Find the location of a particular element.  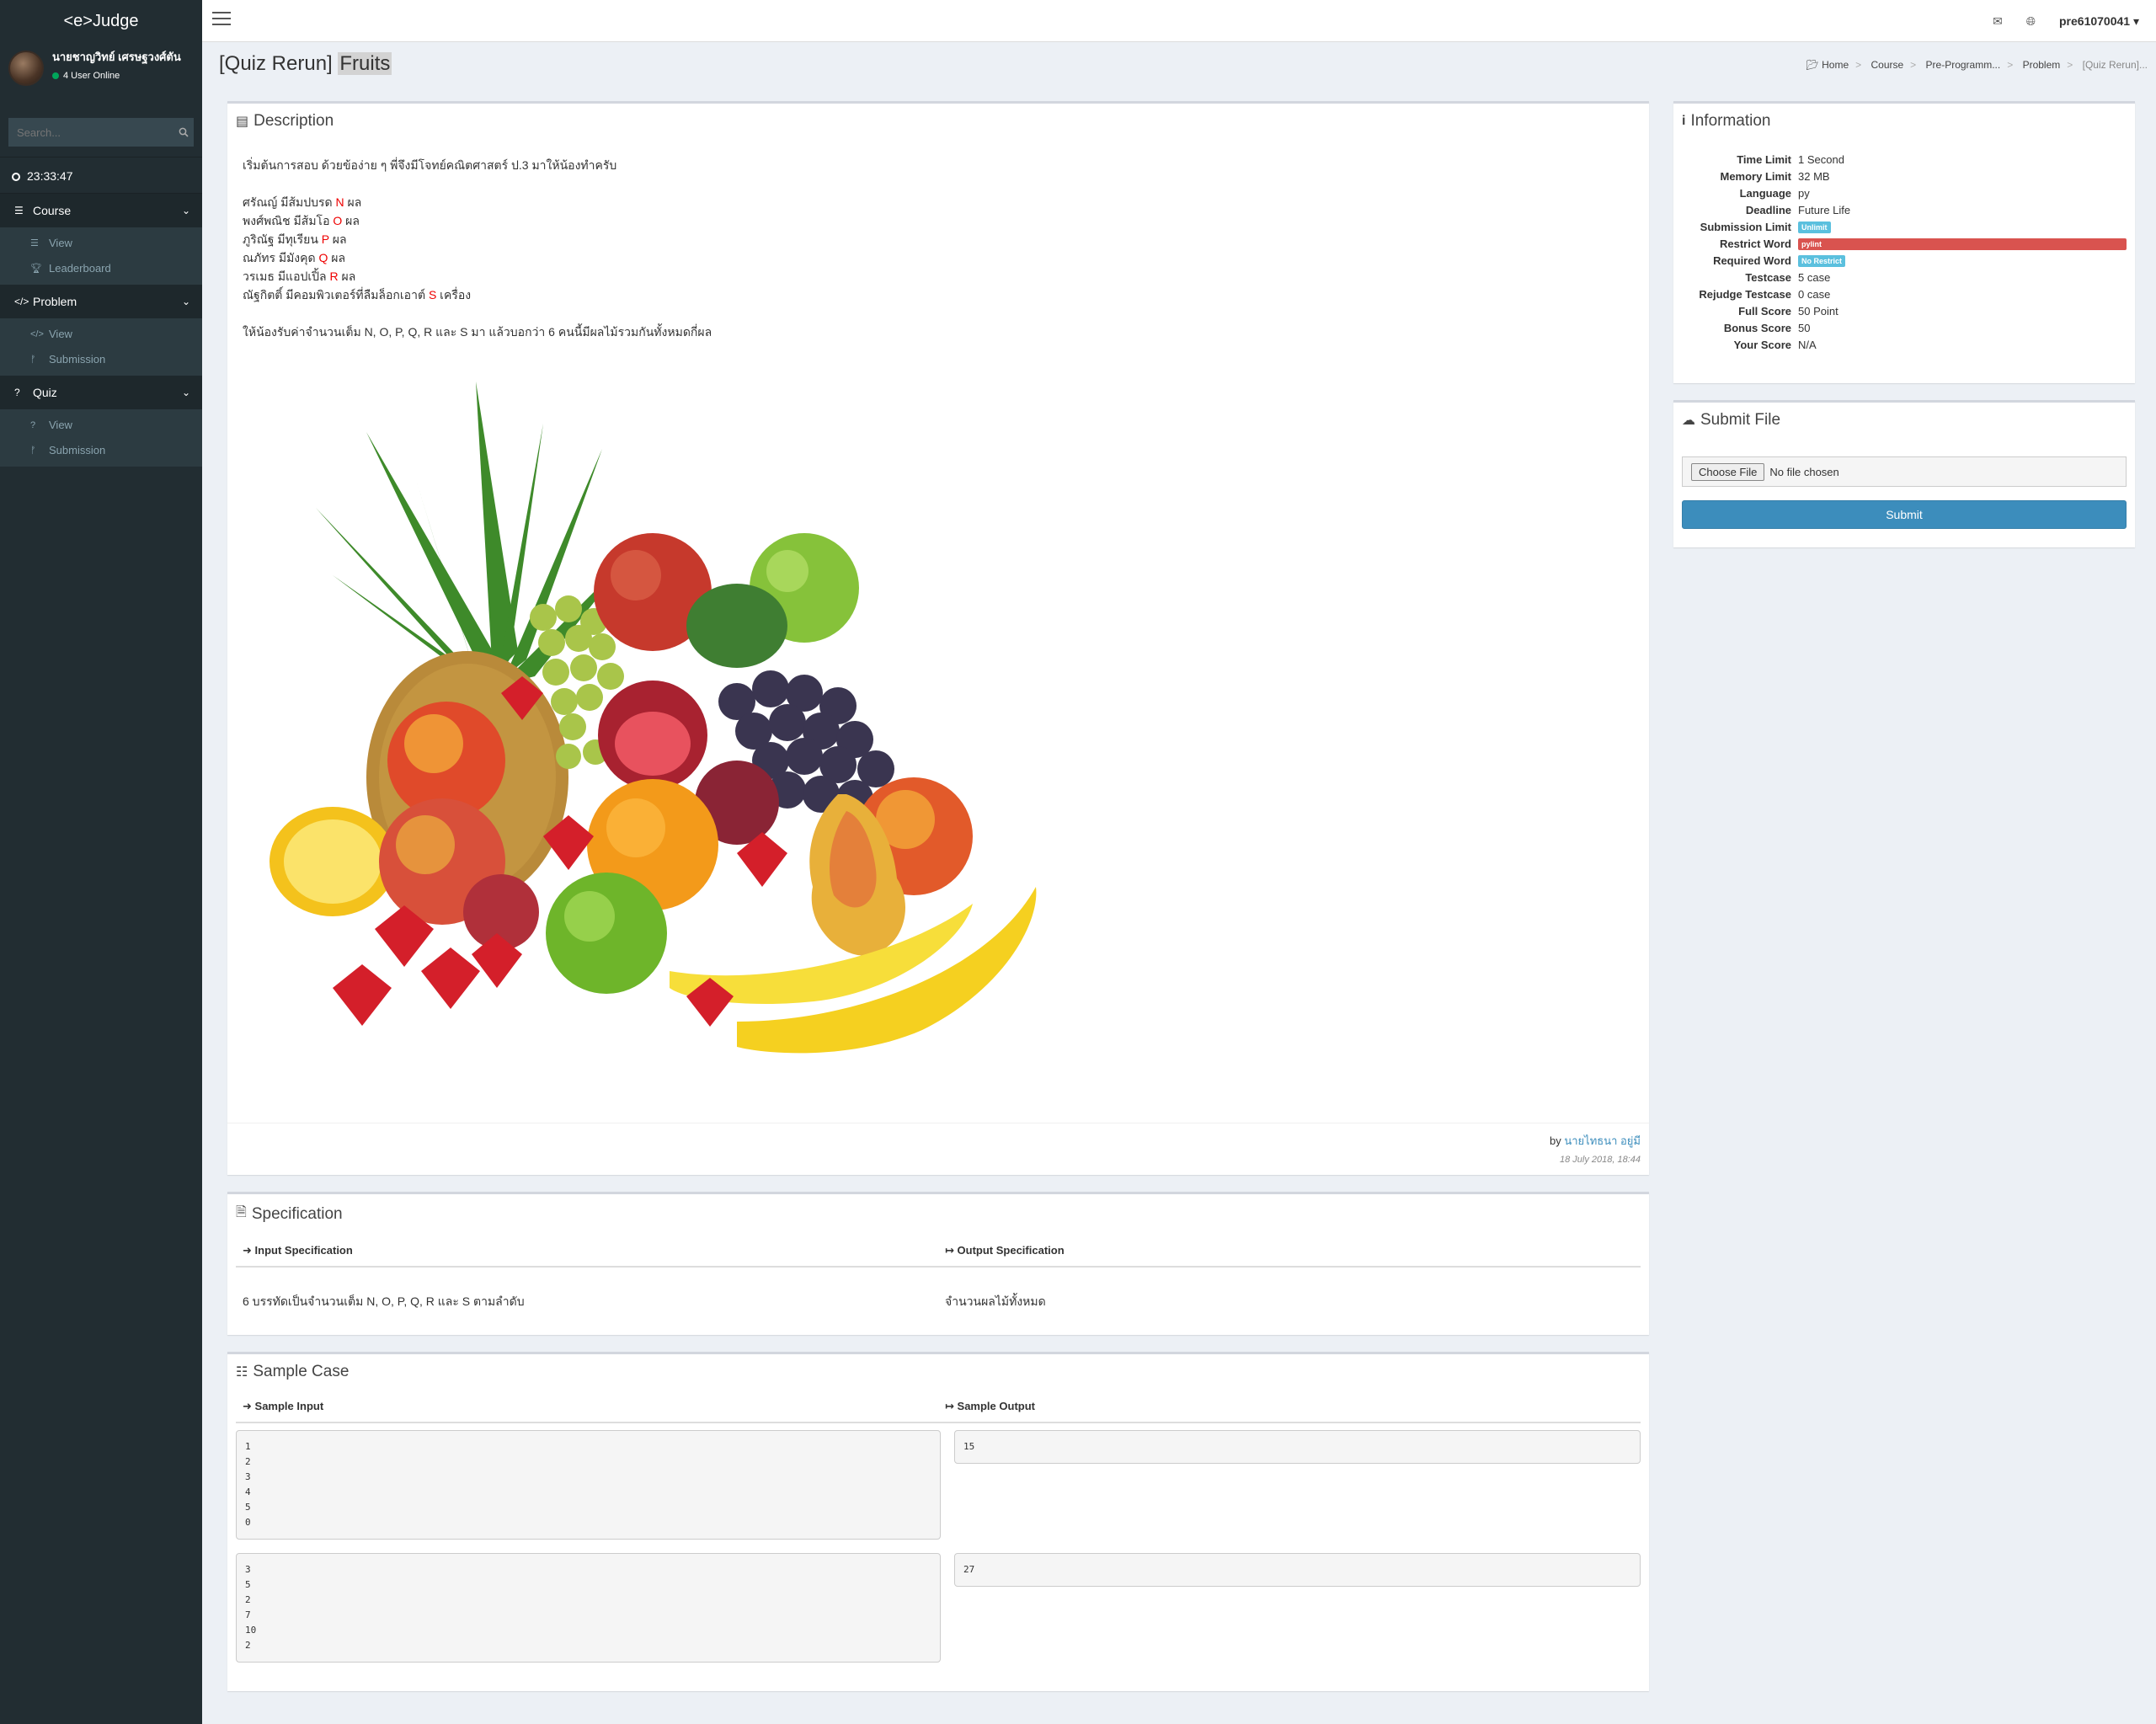

quiz-submission-link: ᚠ Submission is located at coordinates (101, 450).